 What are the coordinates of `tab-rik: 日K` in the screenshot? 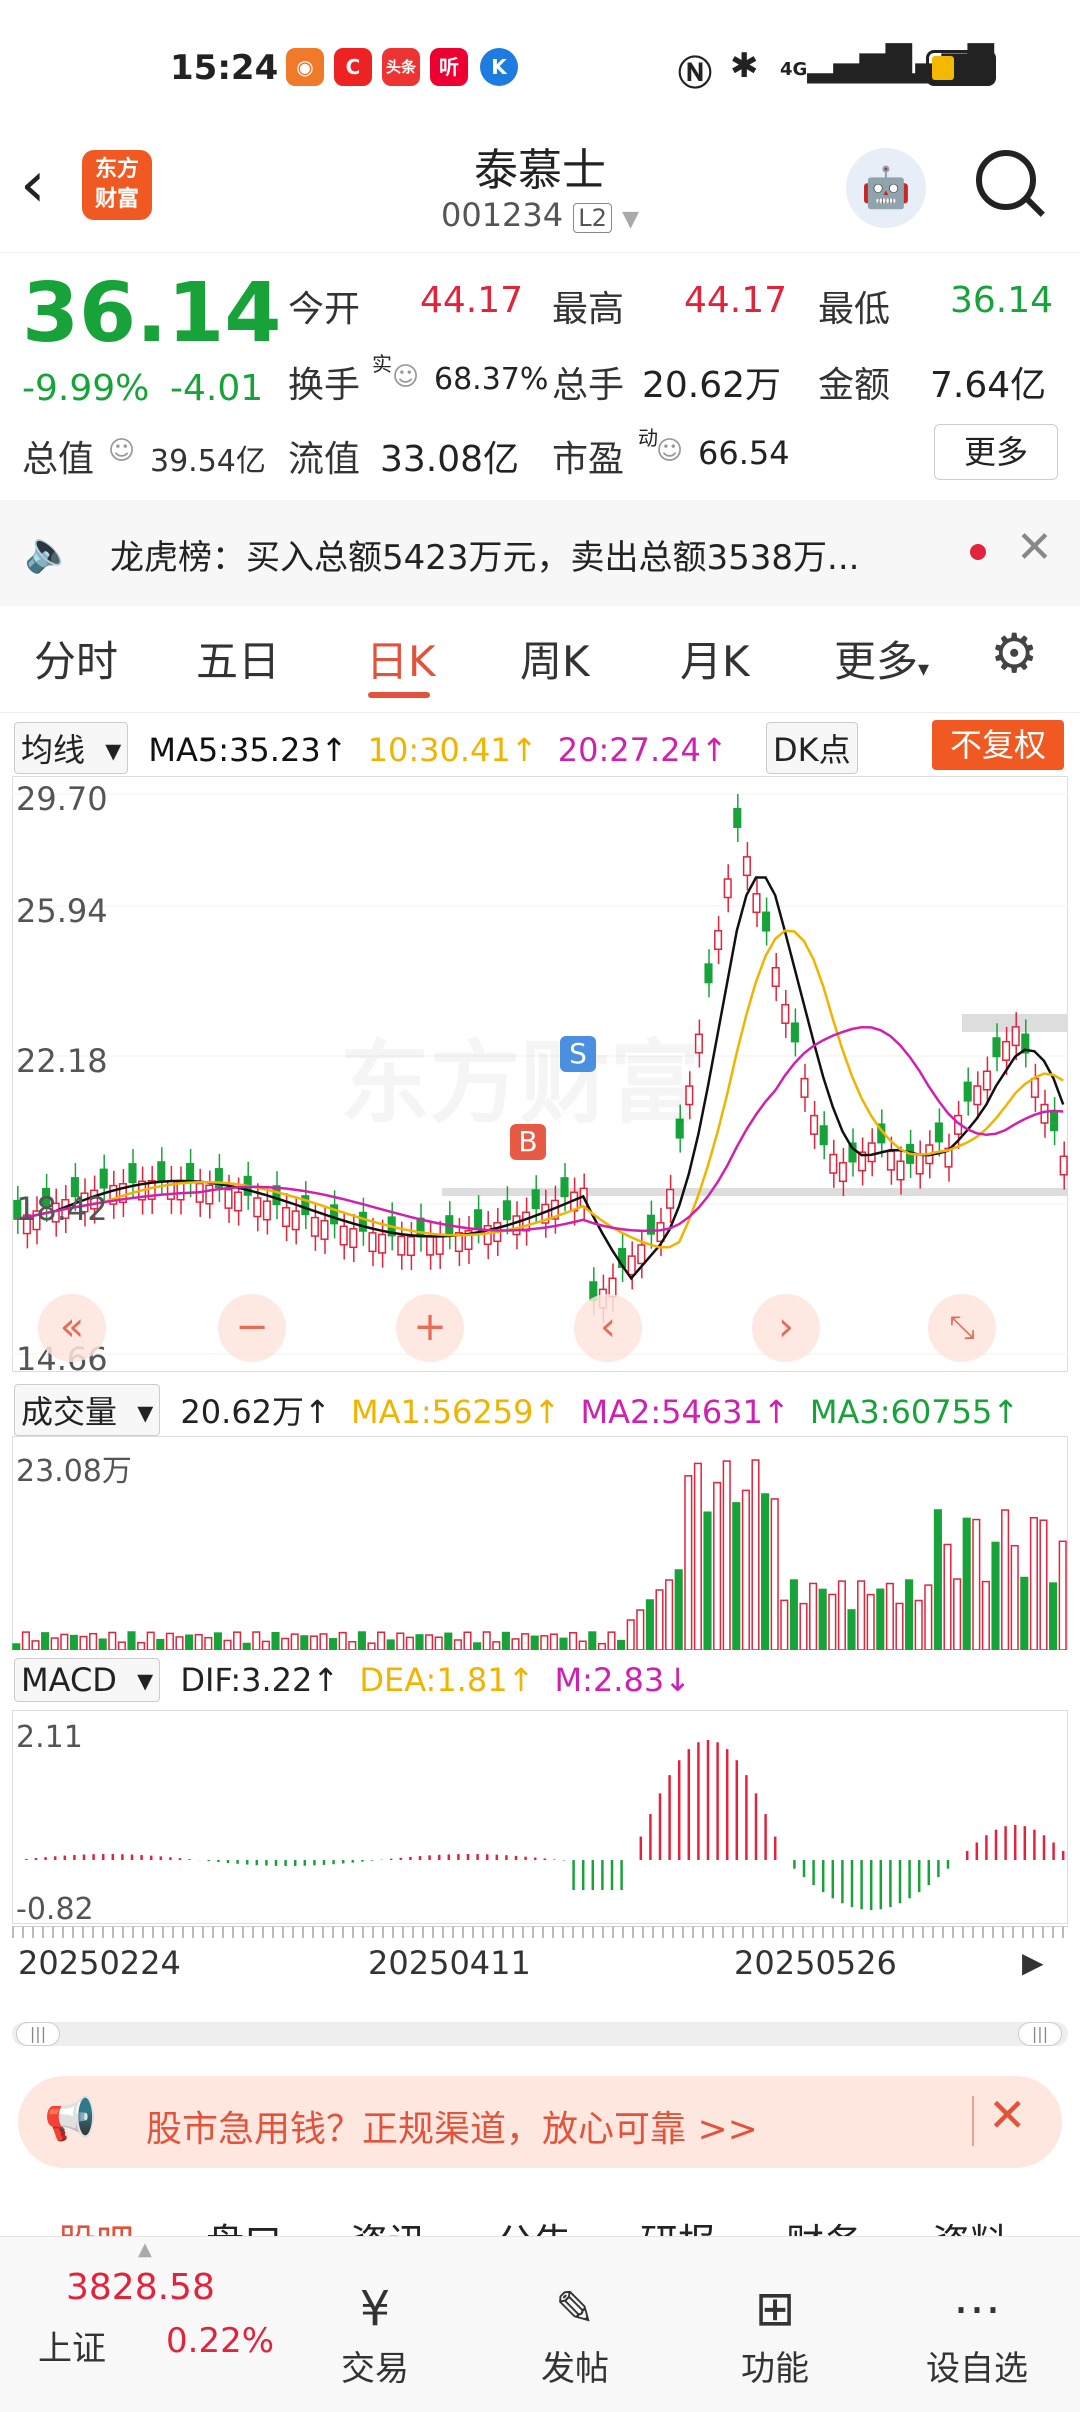 It's located at (401, 658).